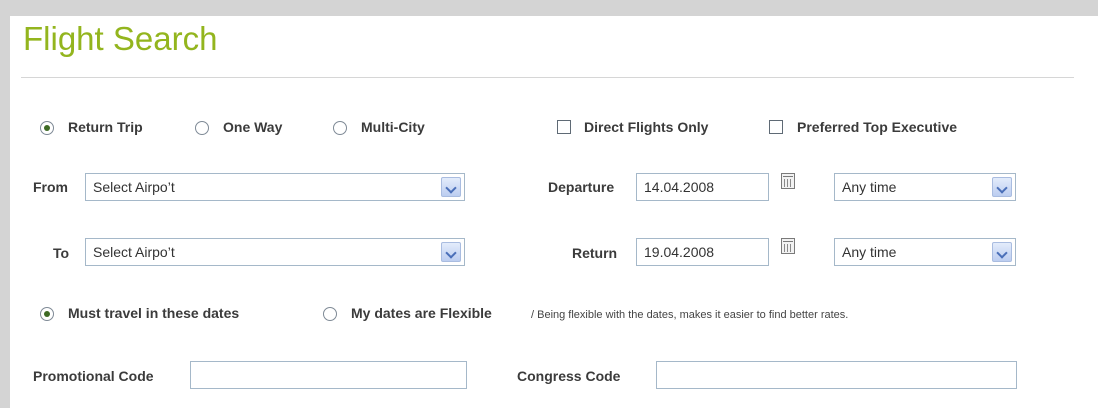 This screenshot has width=1098, height=408. Describe the element at coordinates (869, 252) in the screenshot. I see `return-time-value: Any time` at that location.